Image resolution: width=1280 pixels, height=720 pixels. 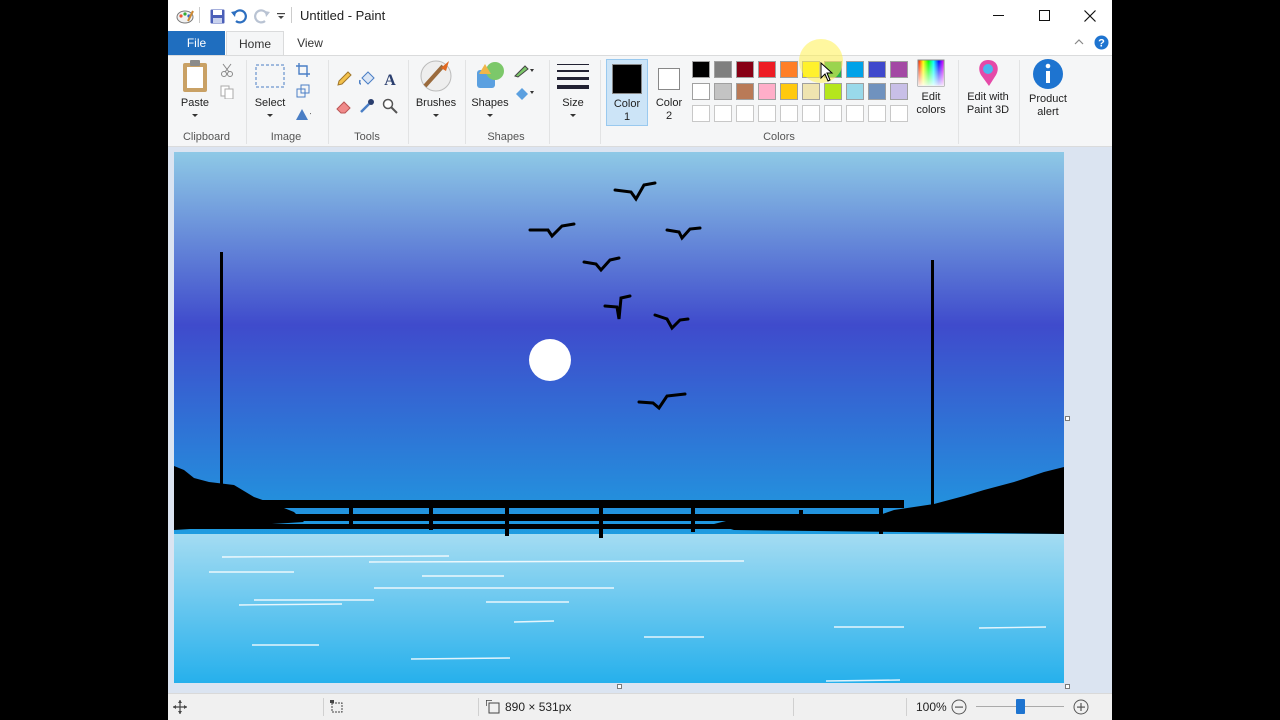 What do you see at coordinates (959, 708) in the screenshot?
I see `zoom-out-button` at bounding box center [959, 708].